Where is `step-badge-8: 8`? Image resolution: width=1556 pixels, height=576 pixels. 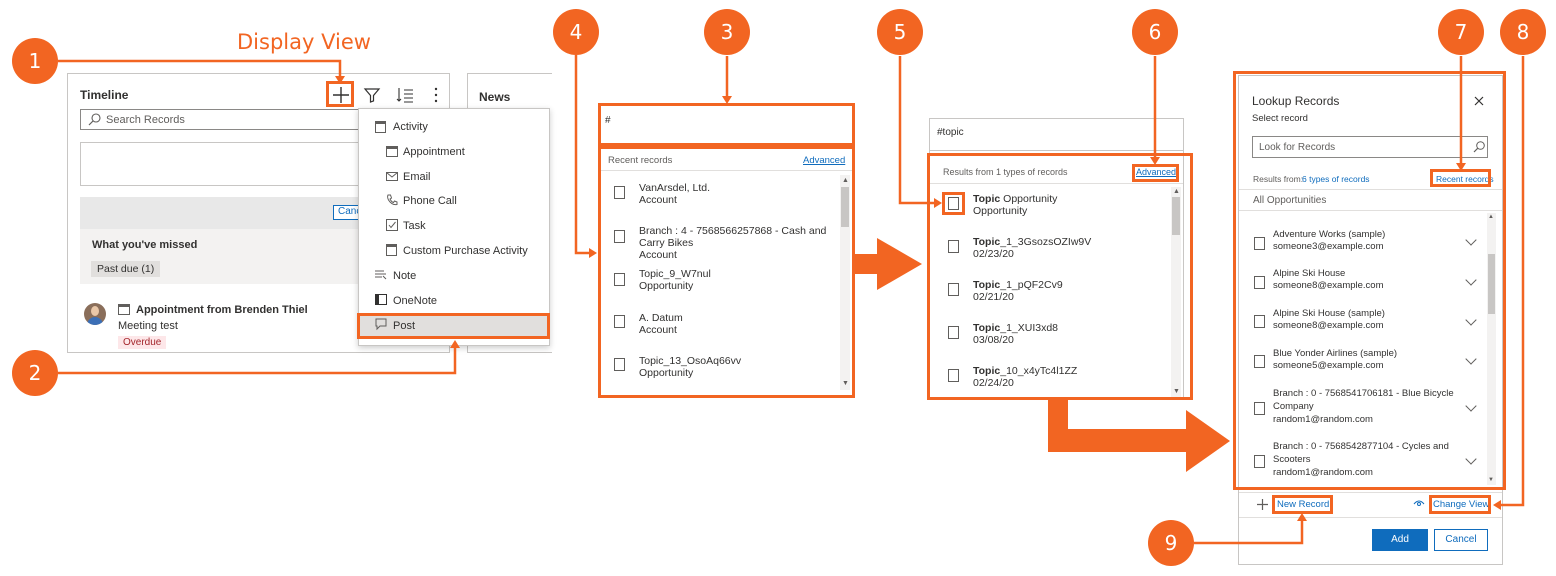
step-badge-8: 8 is located at coordinates (1523, 32).